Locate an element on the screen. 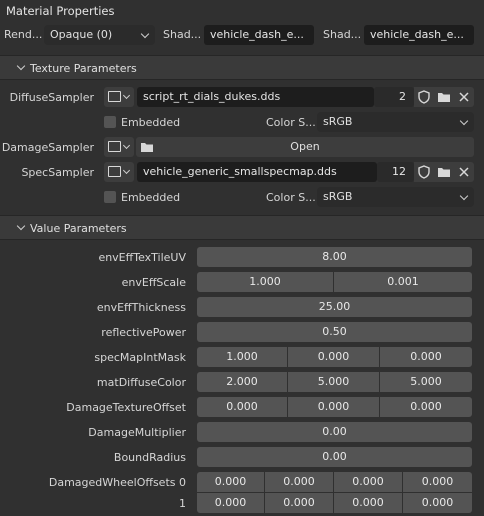 This screenshot has width=484, height=516. spec-embedded-checkbox is located at coordinates (110, 197).